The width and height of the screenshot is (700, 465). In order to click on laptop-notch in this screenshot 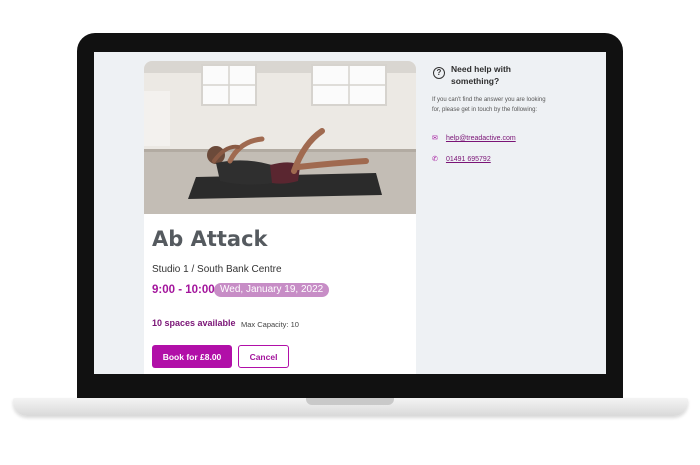, I will do `click(350, 401)`.